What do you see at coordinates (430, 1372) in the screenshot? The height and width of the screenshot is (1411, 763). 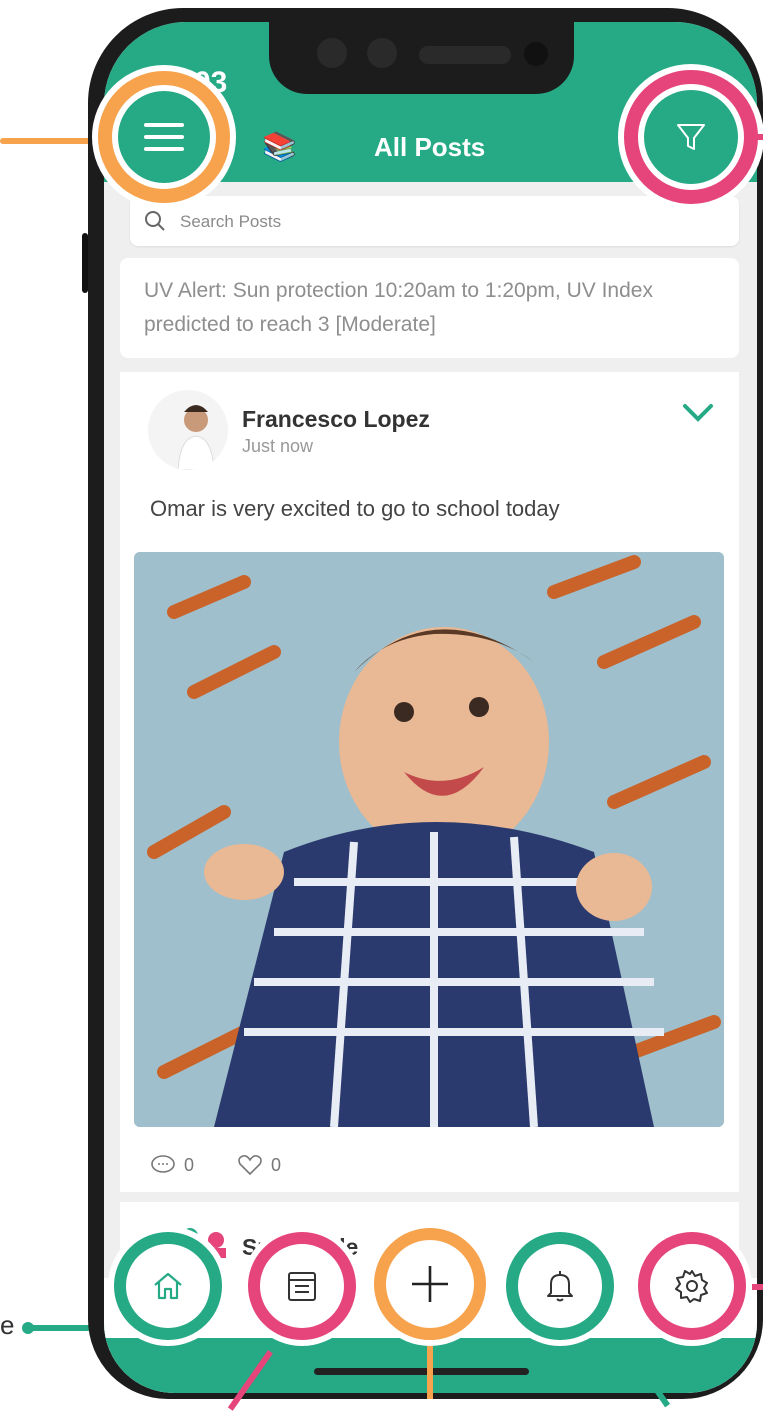 I see `annotation-line-add` at bounding box center [430, 1372].